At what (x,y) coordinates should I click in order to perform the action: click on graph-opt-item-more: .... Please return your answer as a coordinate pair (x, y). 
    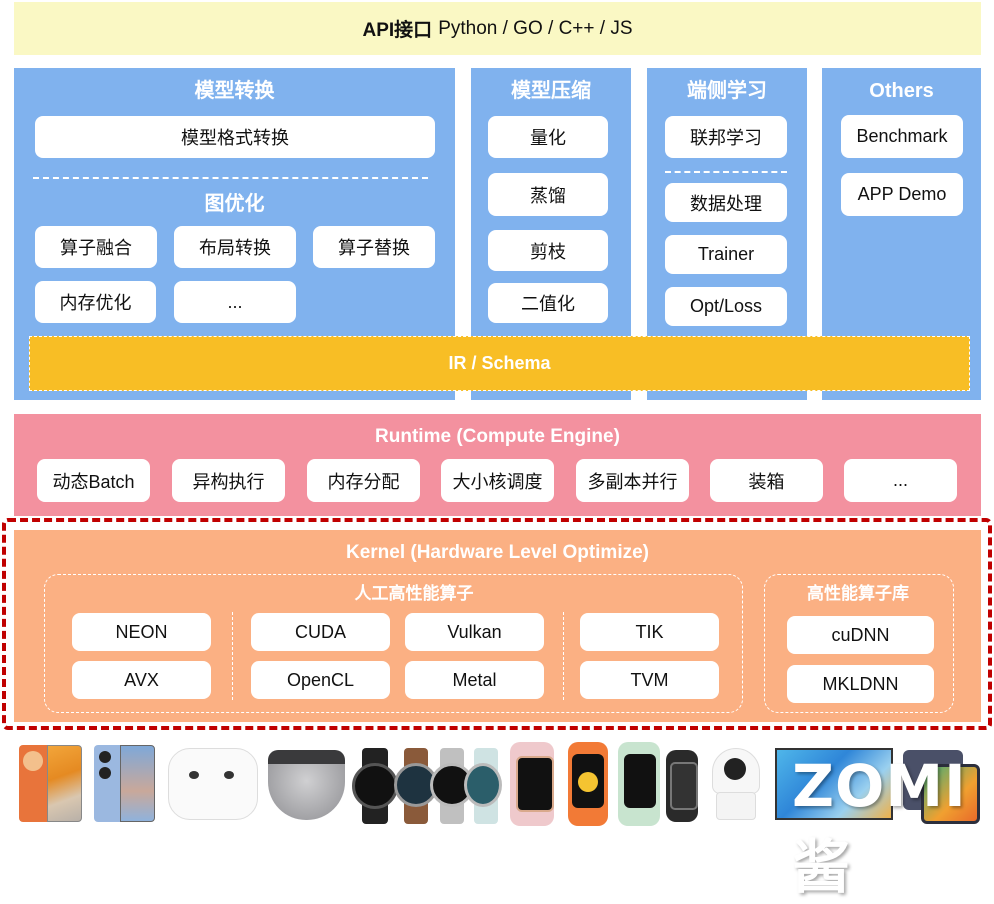
    Looking at the image, I should click on (235, 302).